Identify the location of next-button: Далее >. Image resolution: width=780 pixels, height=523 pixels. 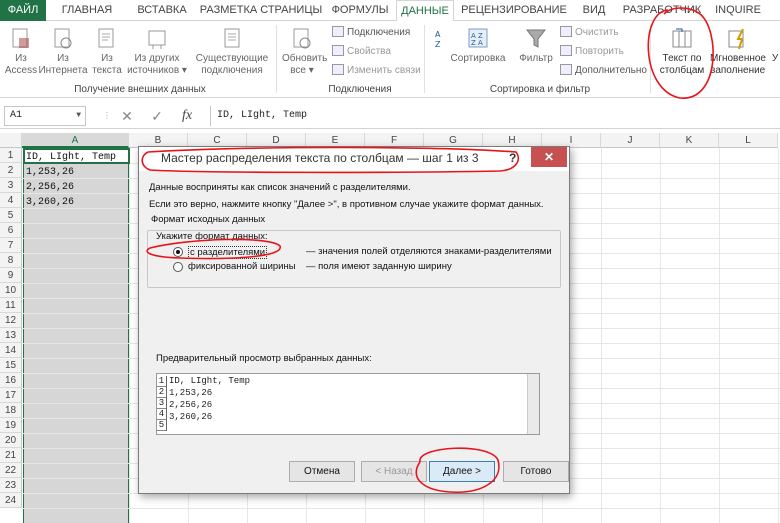
(462, 471).